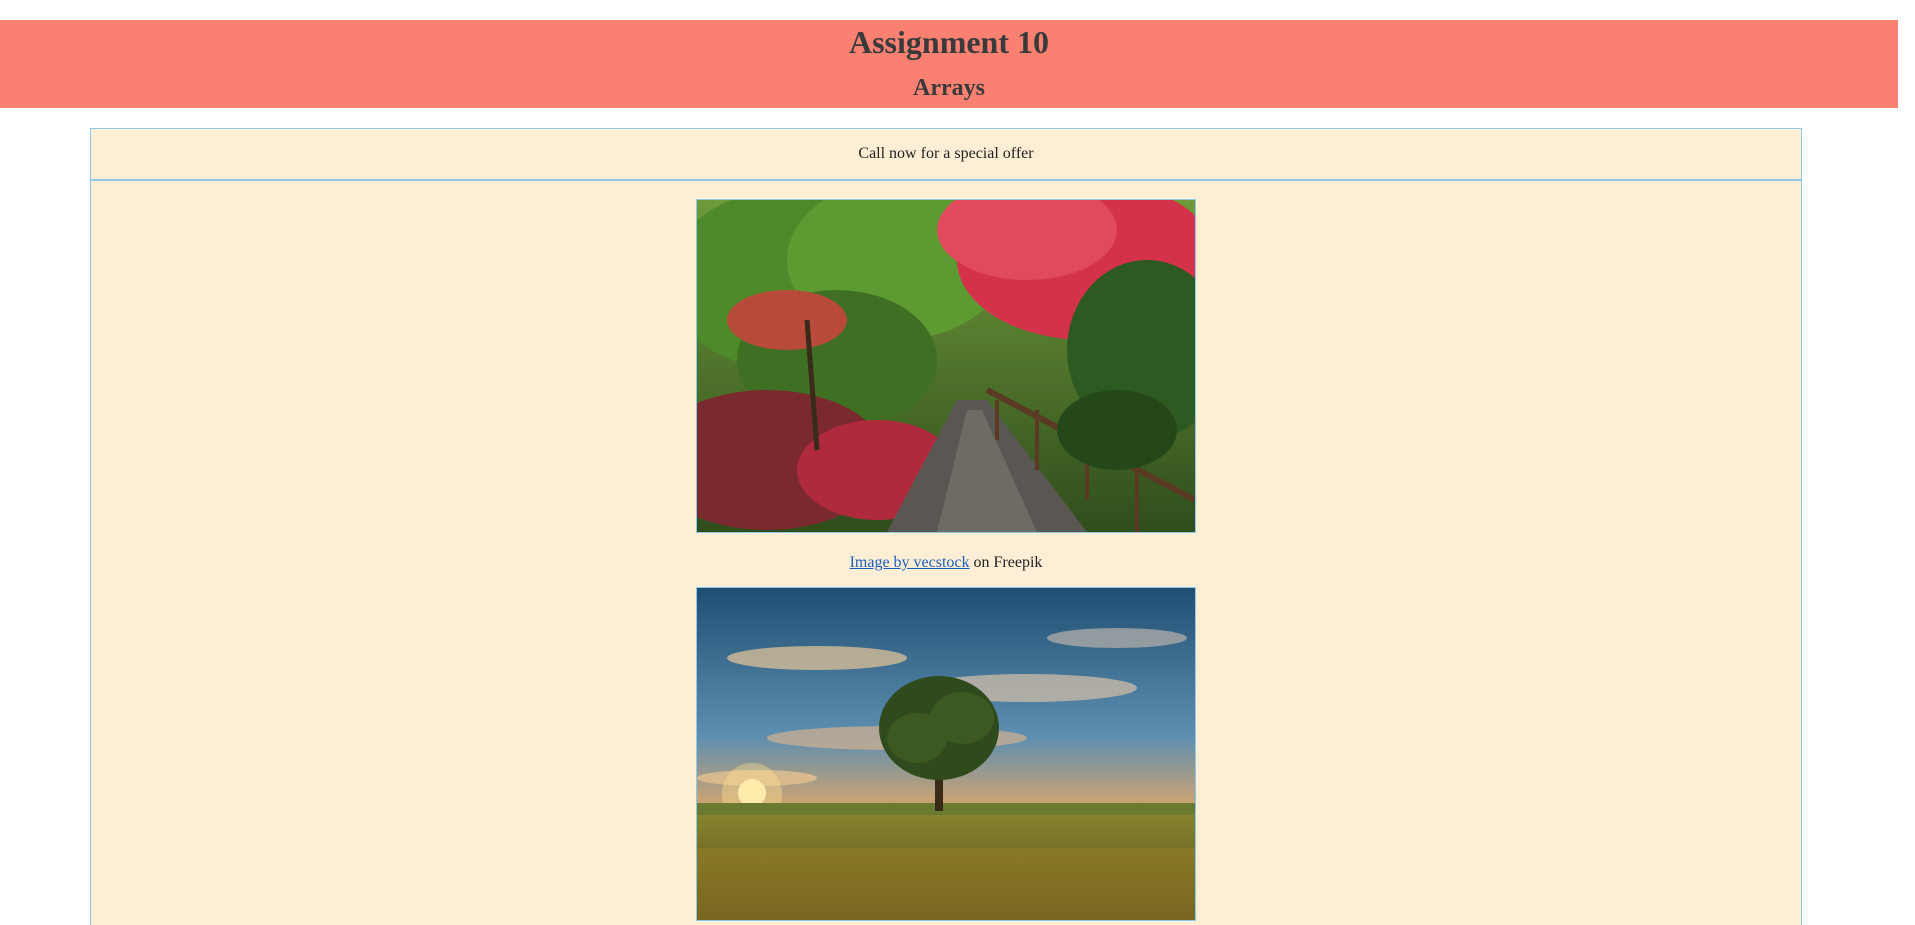 The width and height of the screenshot is (1915, 925). Describe the element at coordinates (910, 562) in the screenshot. I see `image-credit-link: Image by vecstock` at that location.